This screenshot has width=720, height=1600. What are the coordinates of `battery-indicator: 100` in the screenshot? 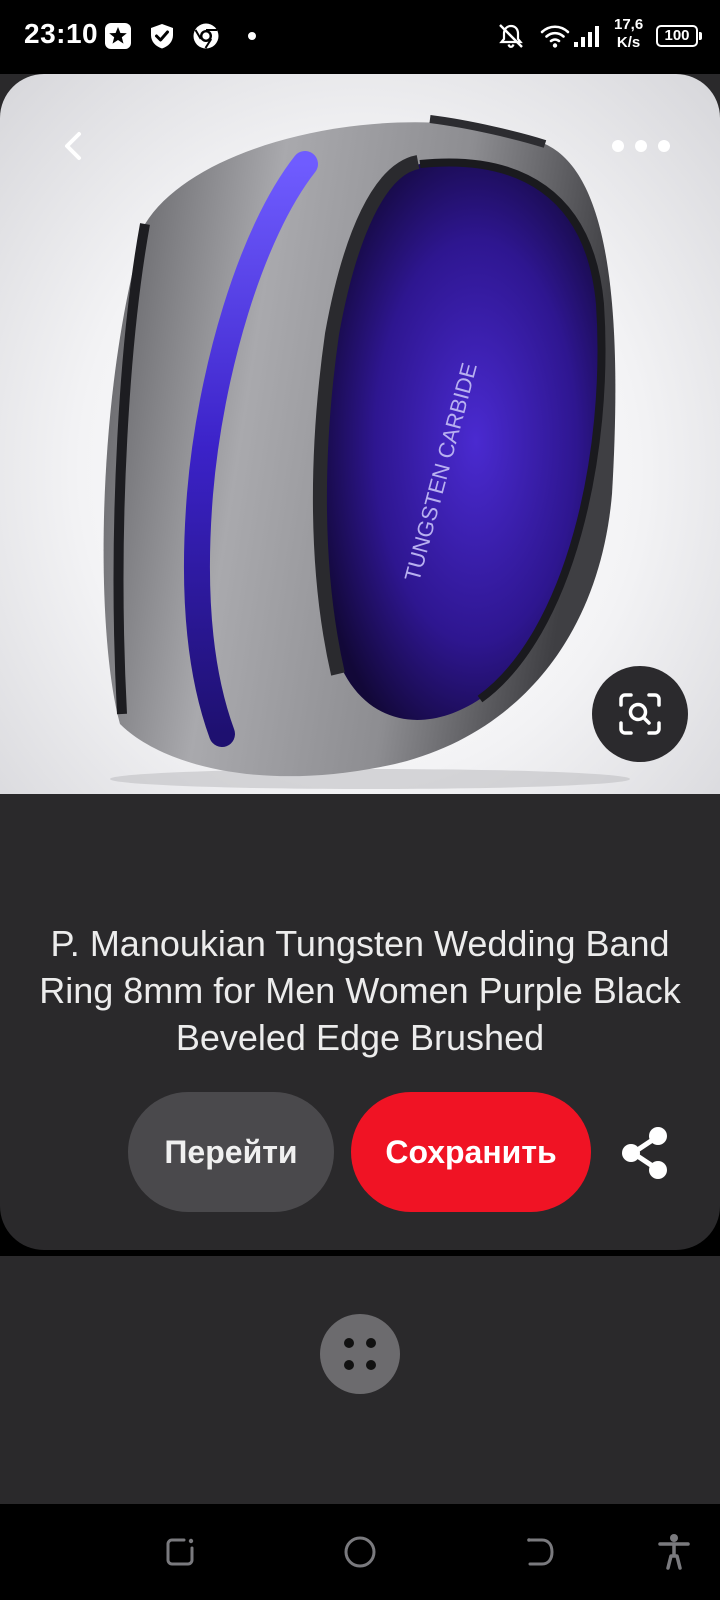 It's located at (679, 36).